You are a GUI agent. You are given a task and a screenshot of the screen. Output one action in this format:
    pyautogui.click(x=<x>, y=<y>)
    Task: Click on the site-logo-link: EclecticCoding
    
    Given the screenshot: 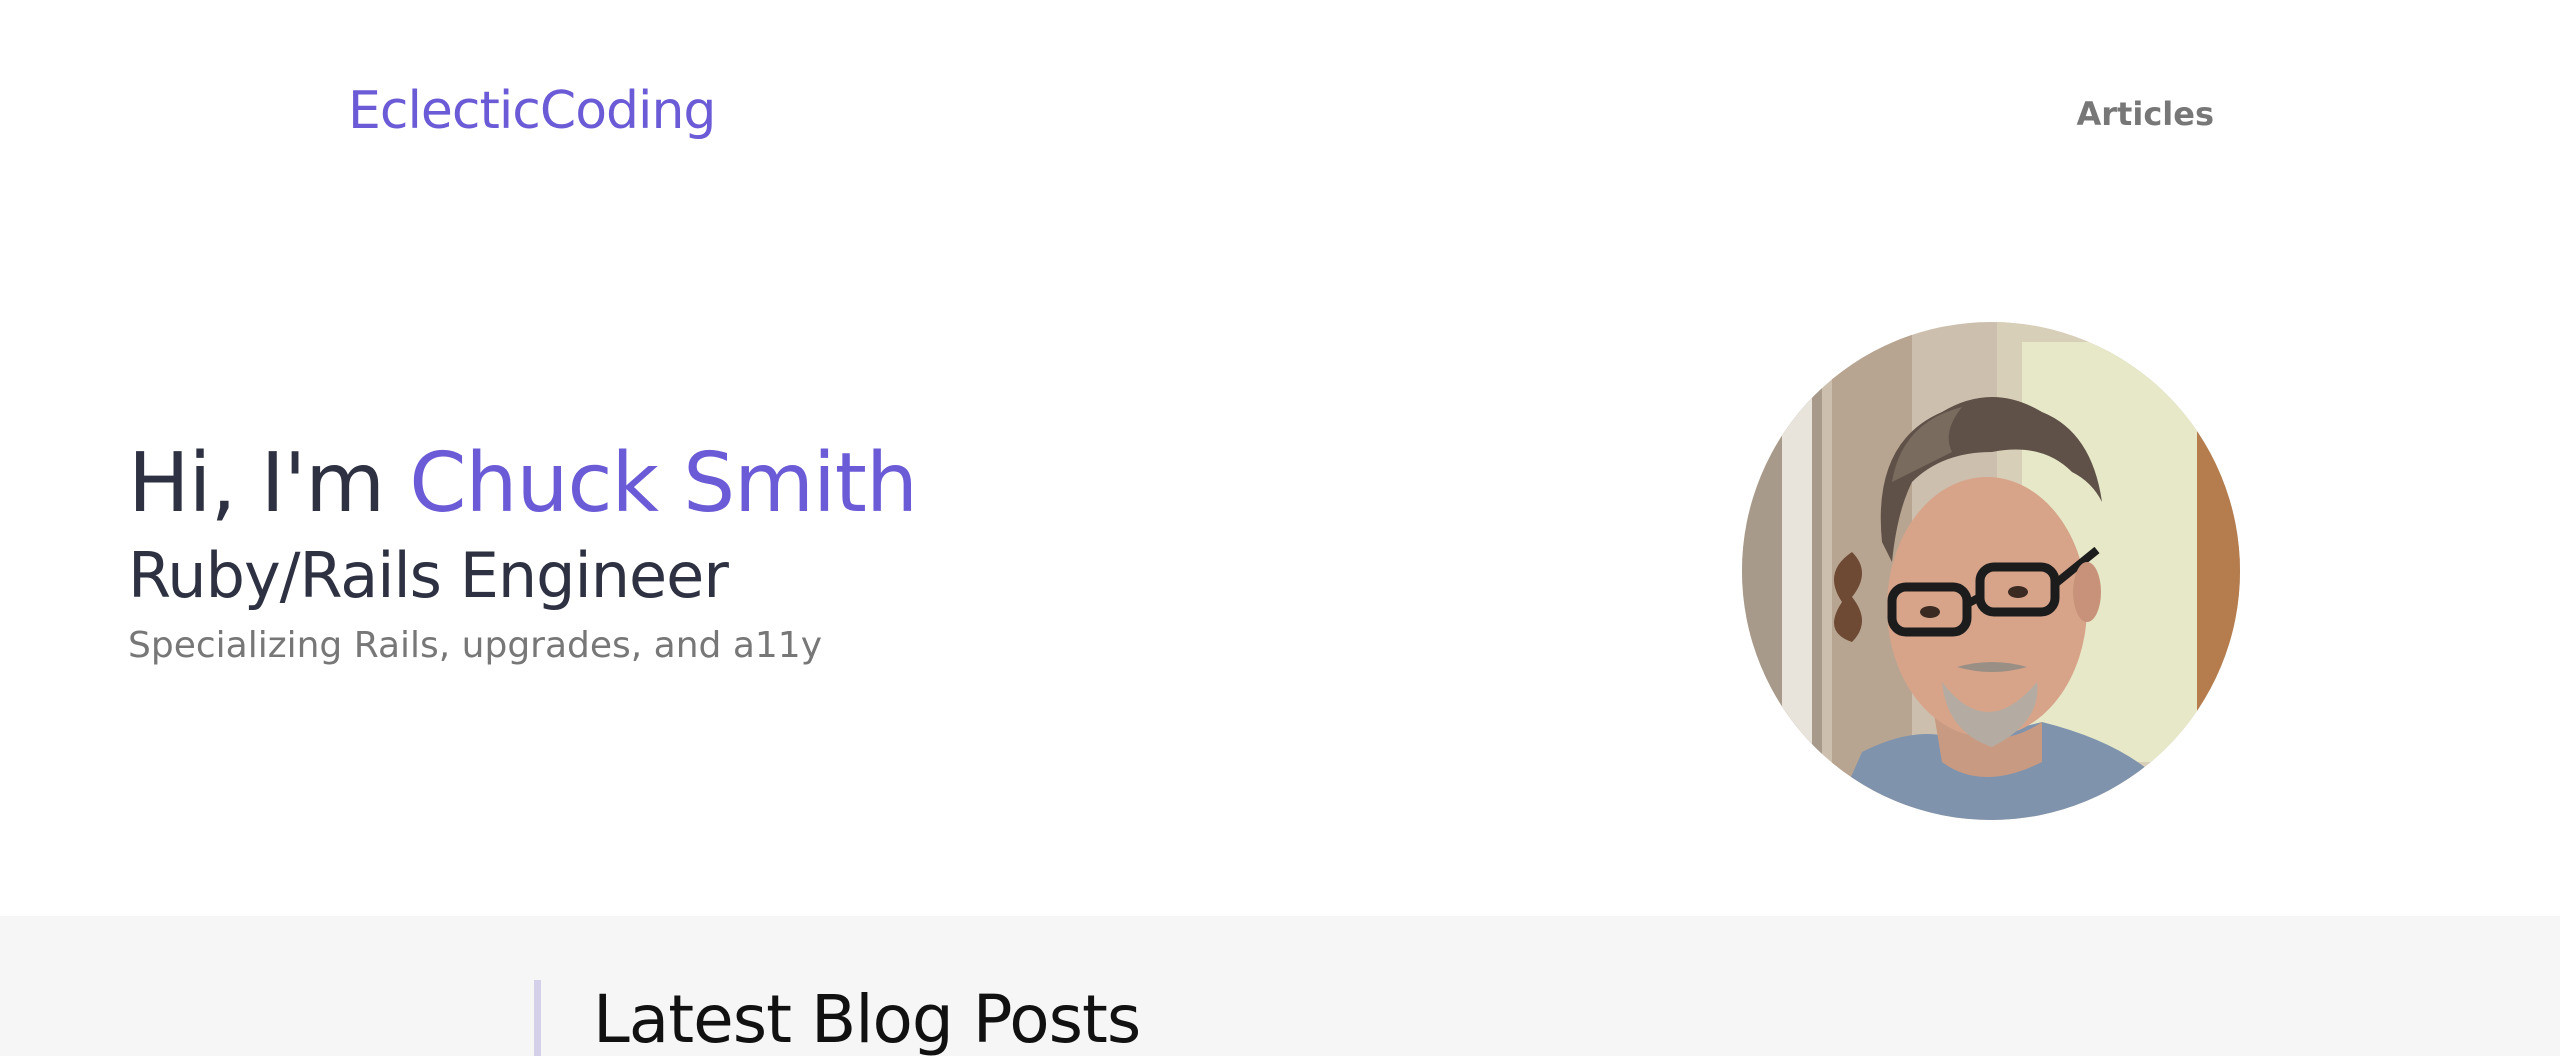 What is the action you would take?
    pyautogui.click(x=532, y=111)
    